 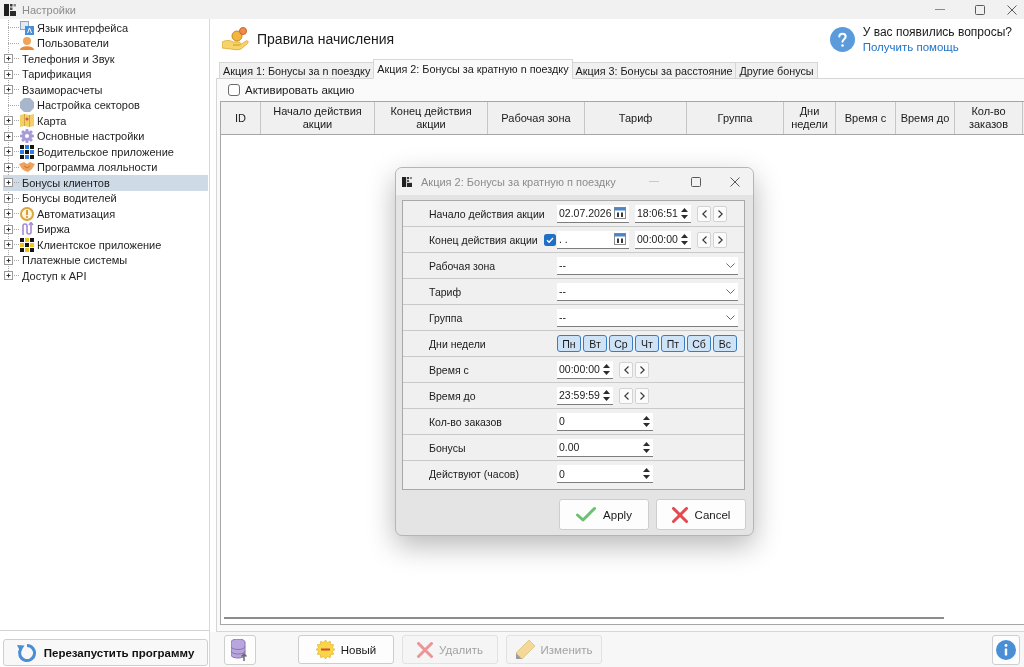 What do you see at coordinates (673, 343) in the screenshot?
I see `day-toggle: Пт` at bounding box center [673, 343].